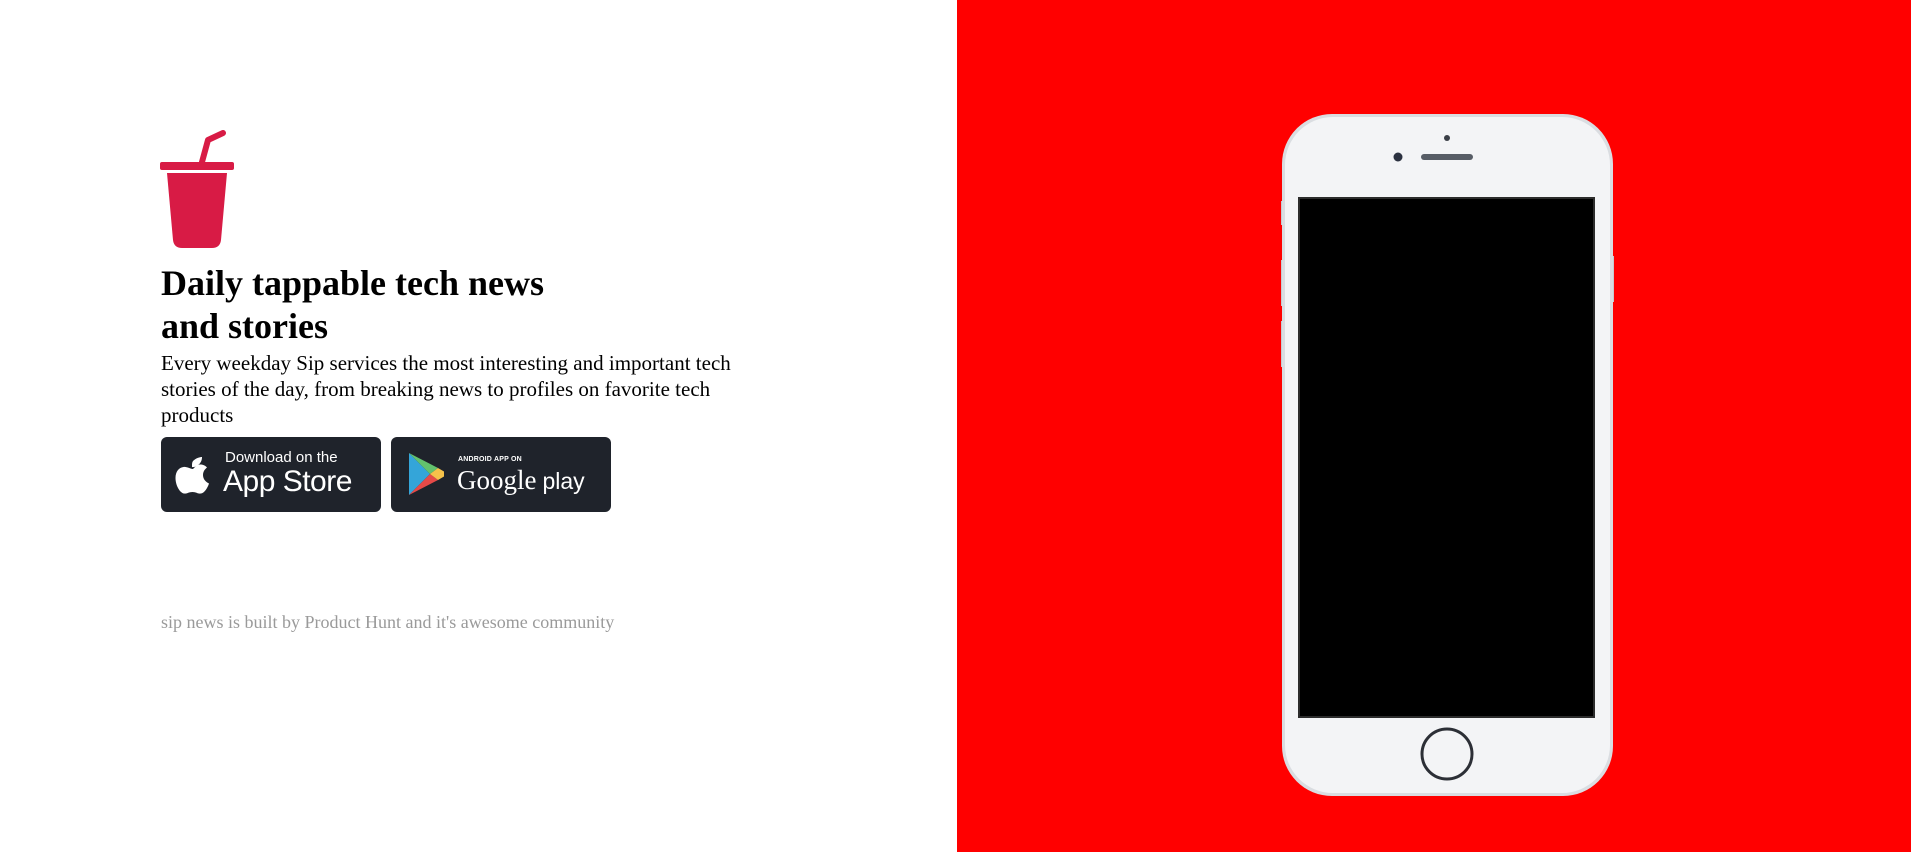  Describe the element at coordinates (490, 459) in the screenshot. I see `google-play-small-label: ANDROID APP ON` at that location.